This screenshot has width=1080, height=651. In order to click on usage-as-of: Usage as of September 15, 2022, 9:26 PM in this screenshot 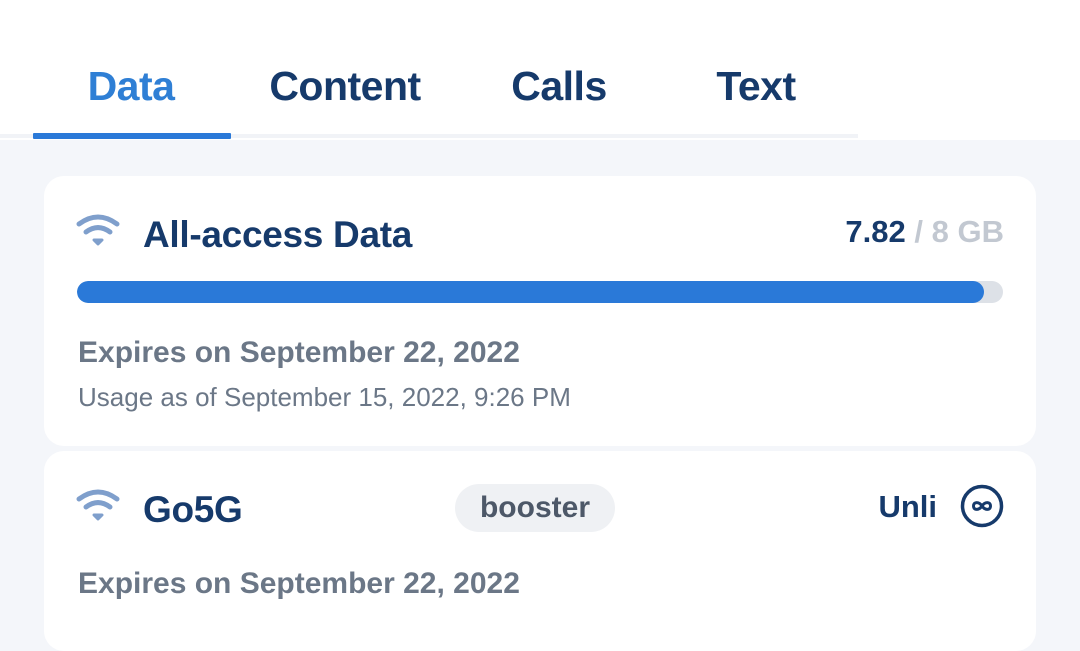, I will do `click(324, 397)`.